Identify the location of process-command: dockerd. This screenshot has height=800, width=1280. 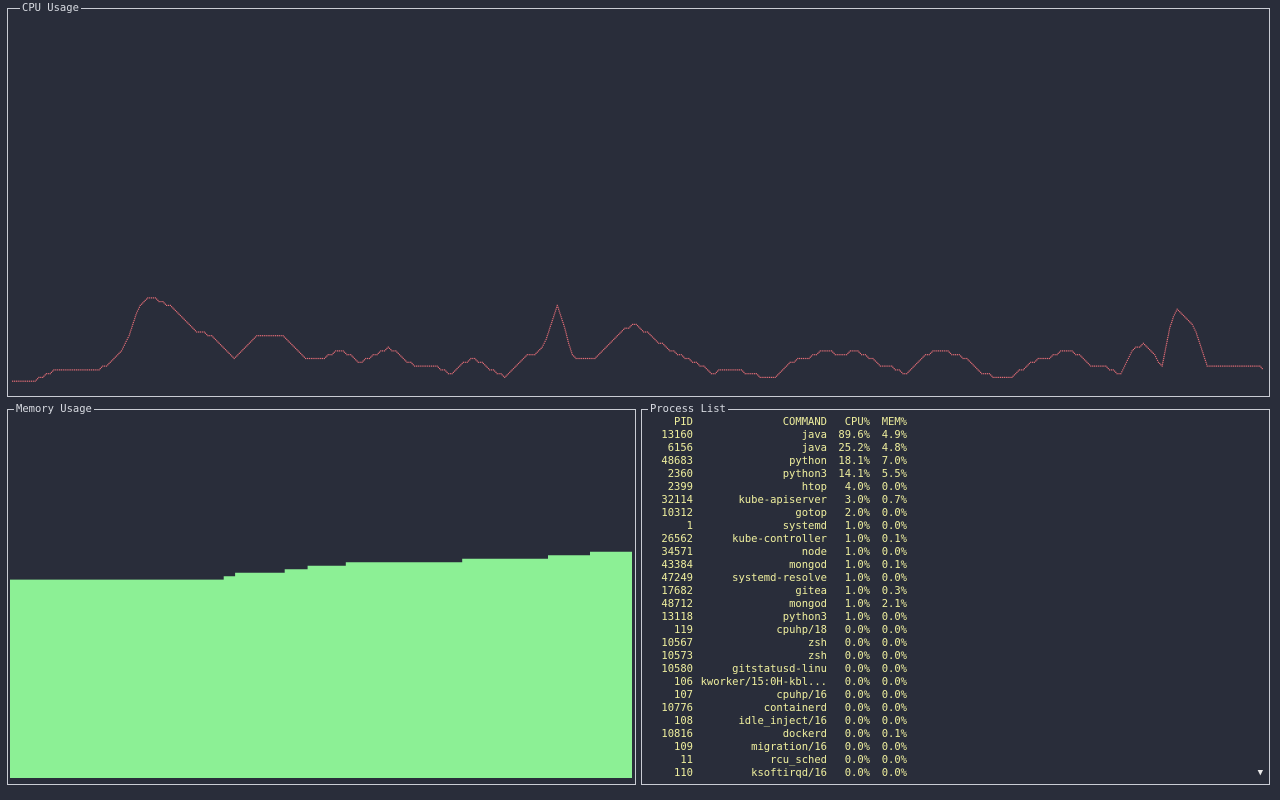
(804, 734).